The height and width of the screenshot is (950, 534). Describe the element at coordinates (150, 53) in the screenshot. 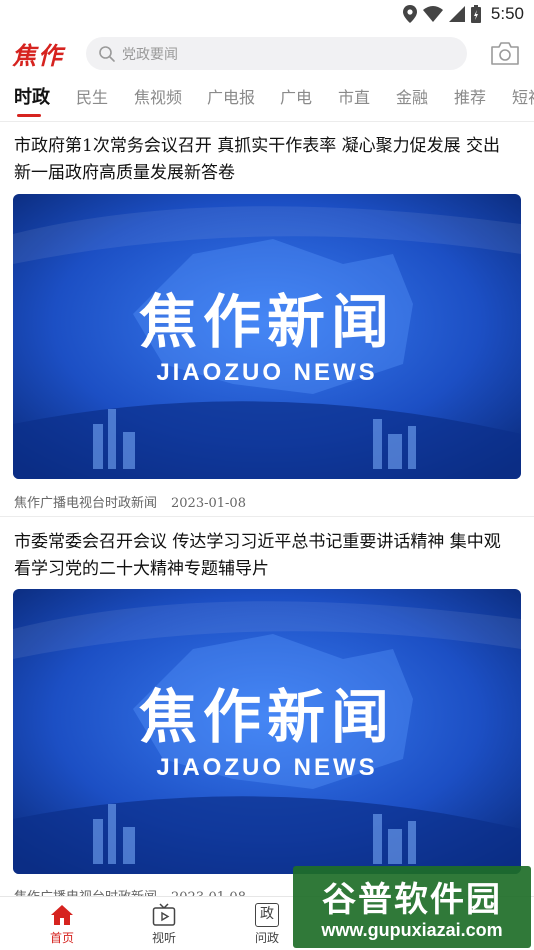

I see `search-placeholder: 党政要闻` at that location.